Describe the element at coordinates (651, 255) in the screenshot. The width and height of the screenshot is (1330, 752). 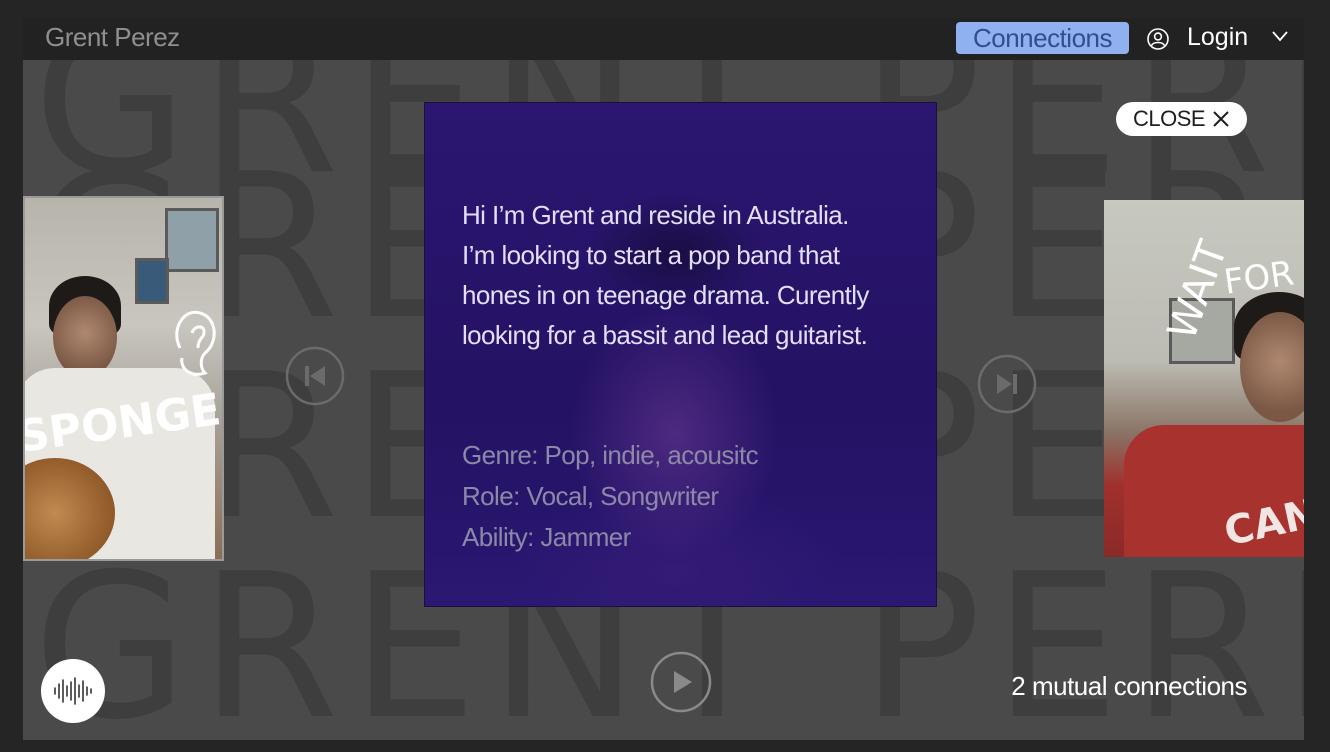
I see `bio-line: I’m looking to start a pop band that` at that location.